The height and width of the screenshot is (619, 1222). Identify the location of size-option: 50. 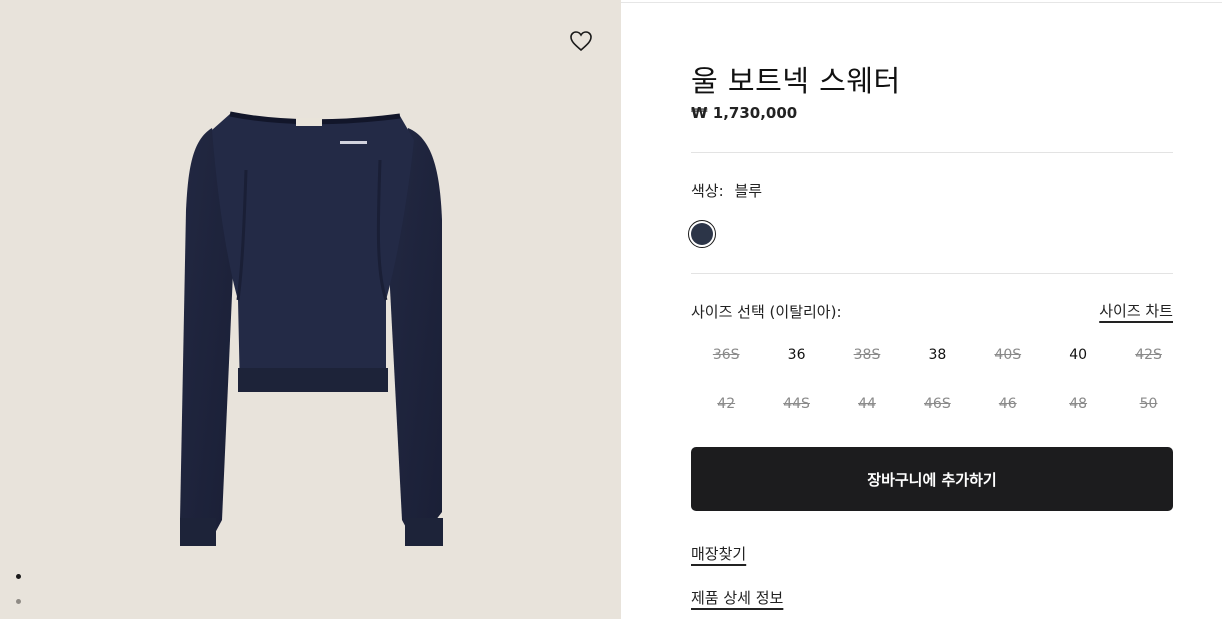
(1148, 412).